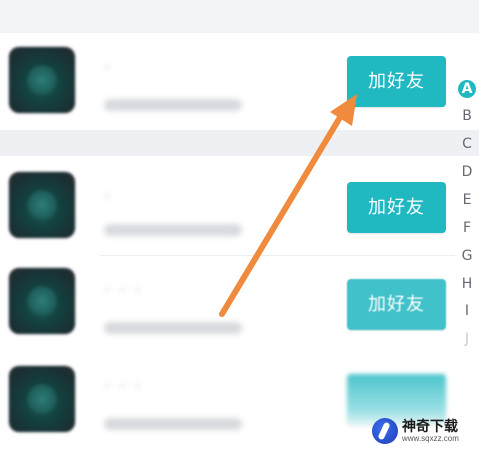  I want to click on index-letter-d: D, so click(467, 172).